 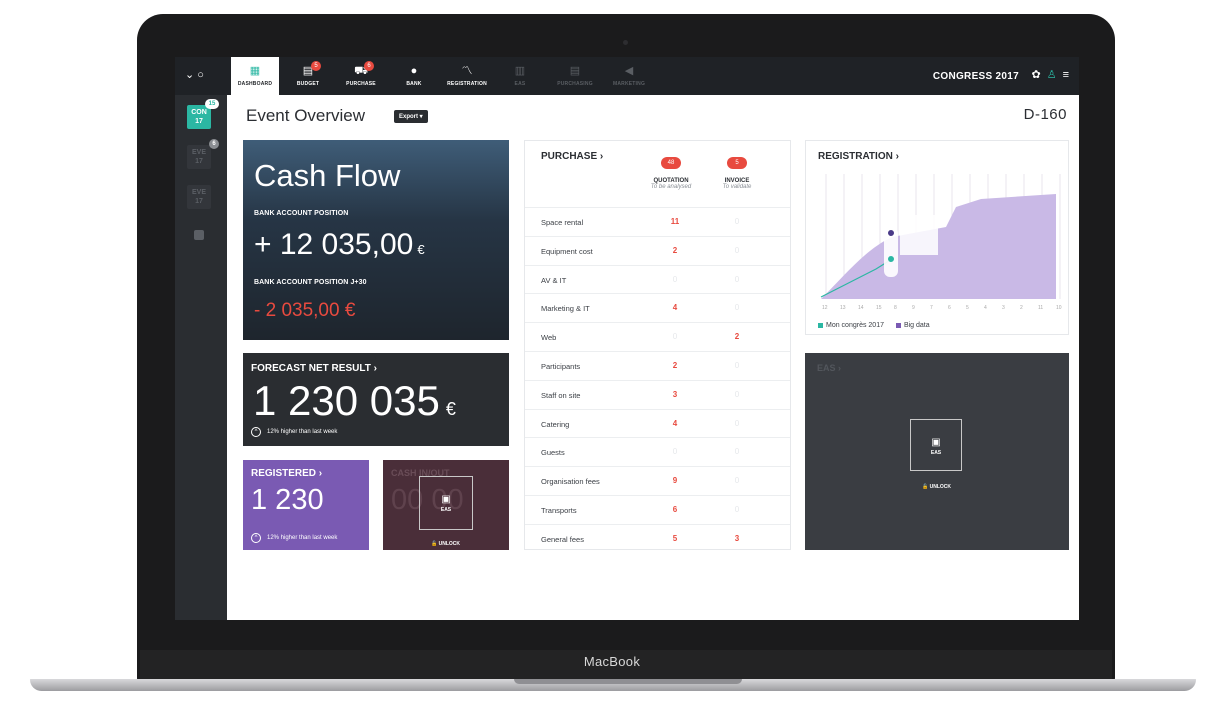 I want to click on tab-bank: ● BANK, so click(x=414, y=76).